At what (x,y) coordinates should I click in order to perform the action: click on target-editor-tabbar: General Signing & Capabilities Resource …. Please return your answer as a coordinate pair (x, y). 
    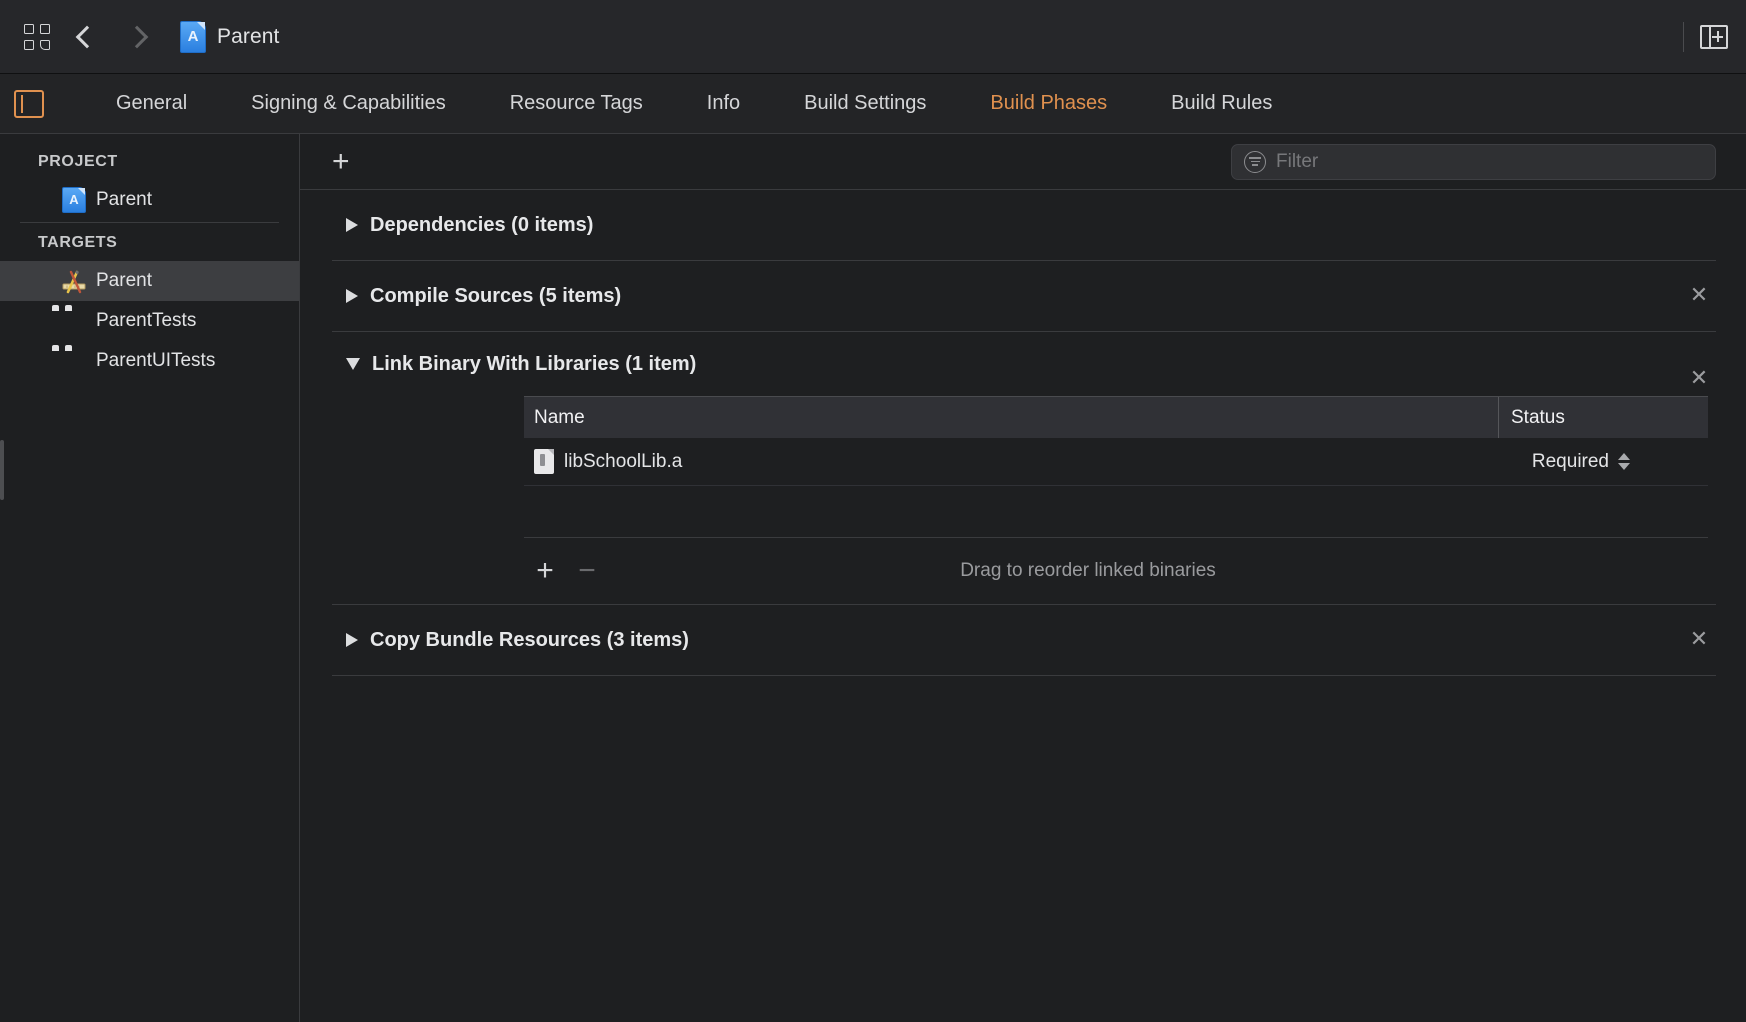
    Looking at the image, I should click on (873, 104).